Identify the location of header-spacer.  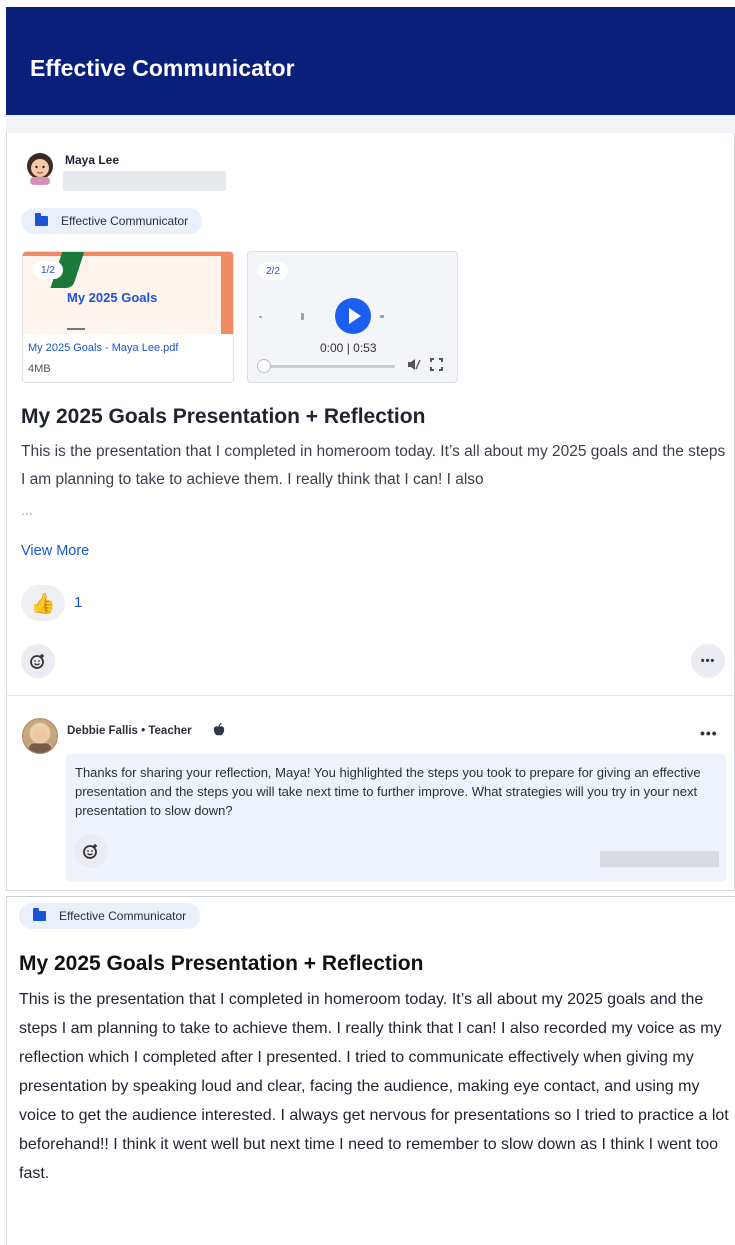
(370, 124).